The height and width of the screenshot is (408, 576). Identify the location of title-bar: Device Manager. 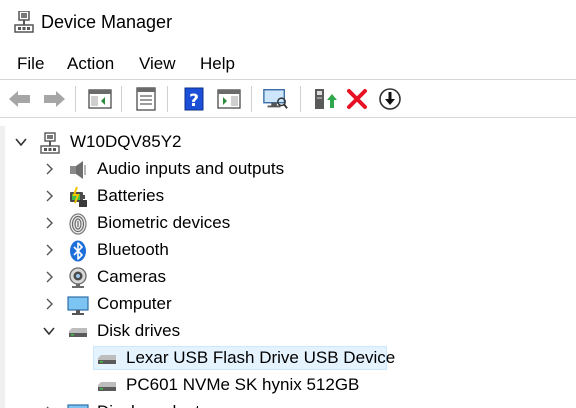
(288, 22).